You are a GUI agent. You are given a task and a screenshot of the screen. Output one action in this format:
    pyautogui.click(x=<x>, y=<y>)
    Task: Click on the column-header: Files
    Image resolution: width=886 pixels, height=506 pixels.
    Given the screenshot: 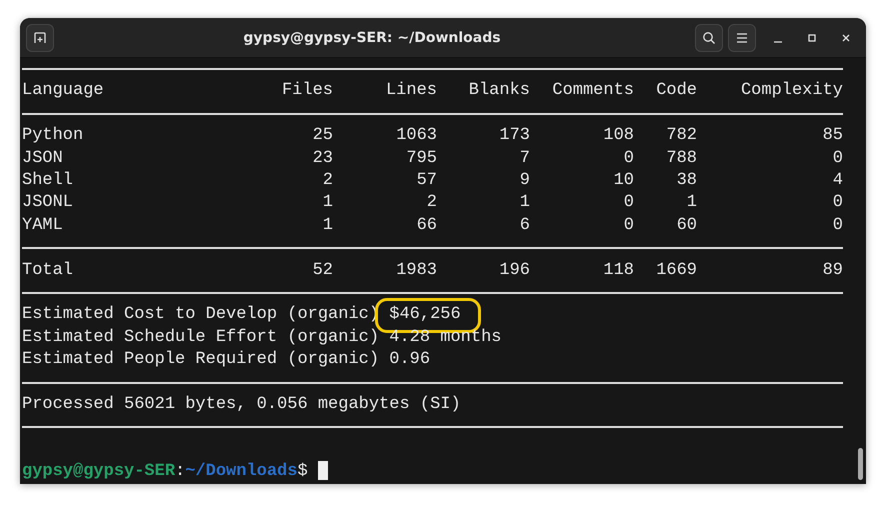 What is the action you would take?
    pyautogui.click(x=306, y=91)
    